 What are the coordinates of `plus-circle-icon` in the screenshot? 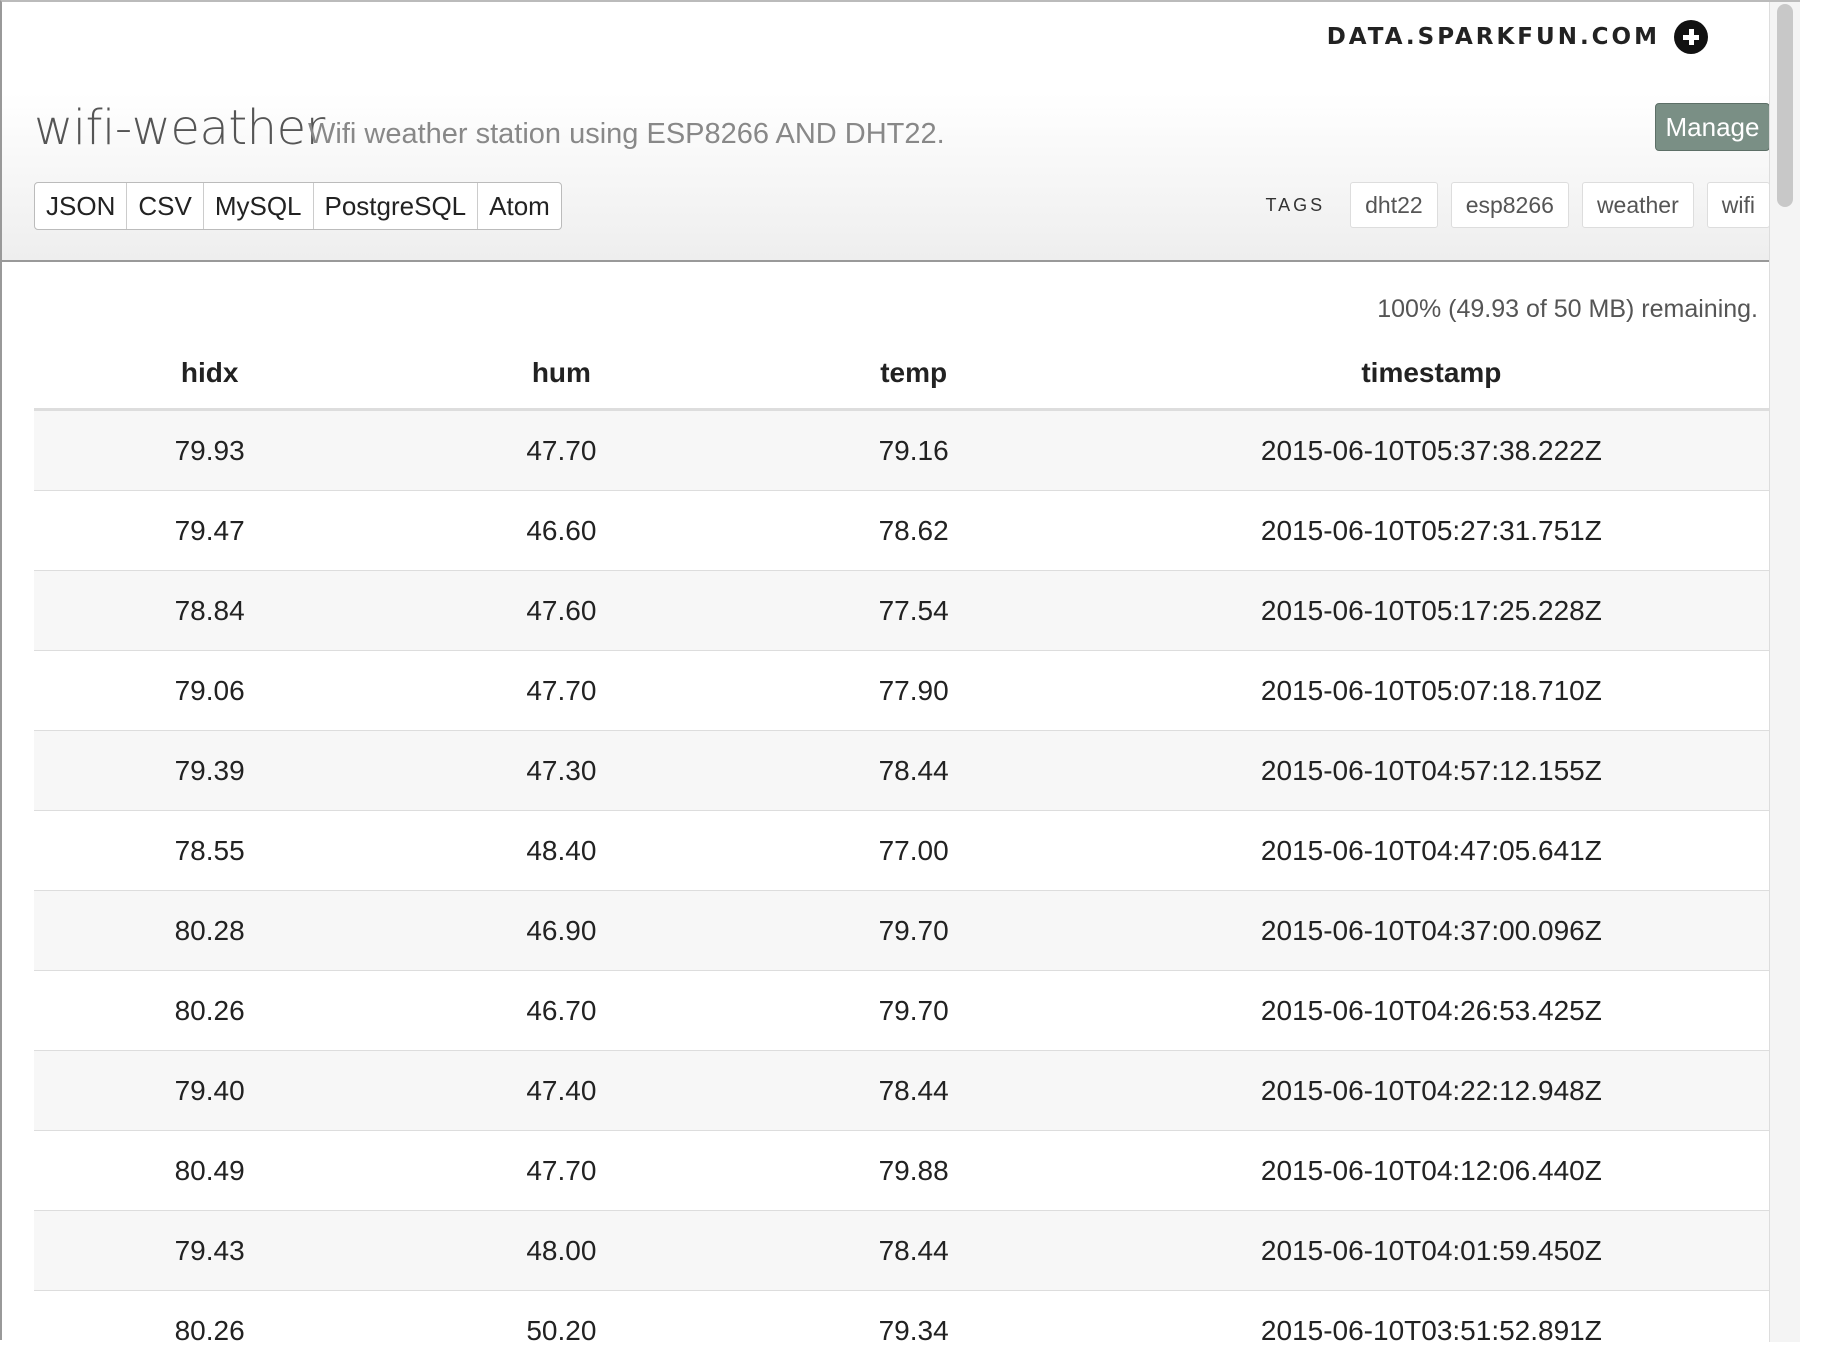 It's located at (1691, 37).